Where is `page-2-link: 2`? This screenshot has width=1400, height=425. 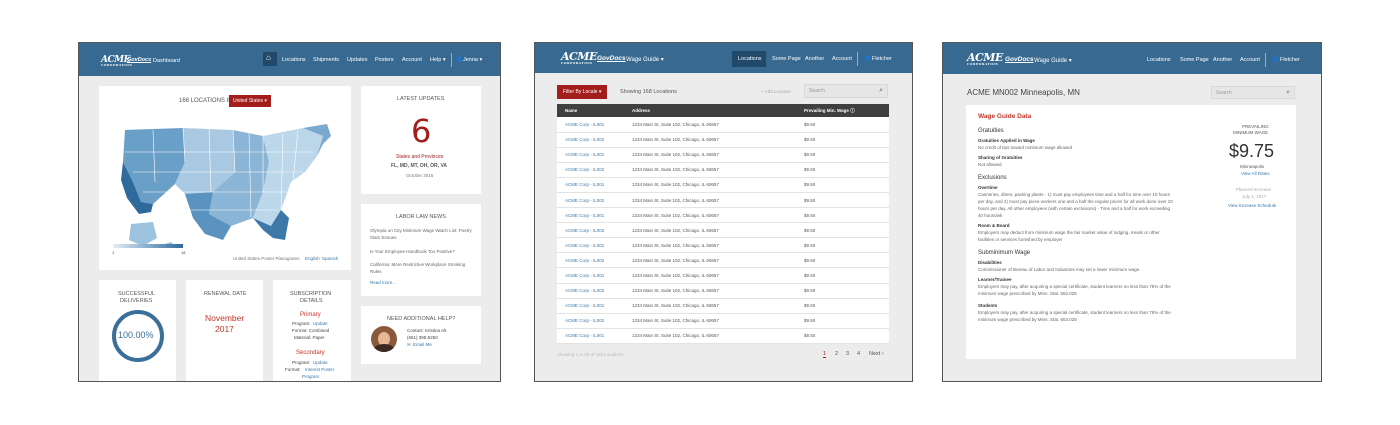
page-2-link: 2 is located at coordinates (836, 354).